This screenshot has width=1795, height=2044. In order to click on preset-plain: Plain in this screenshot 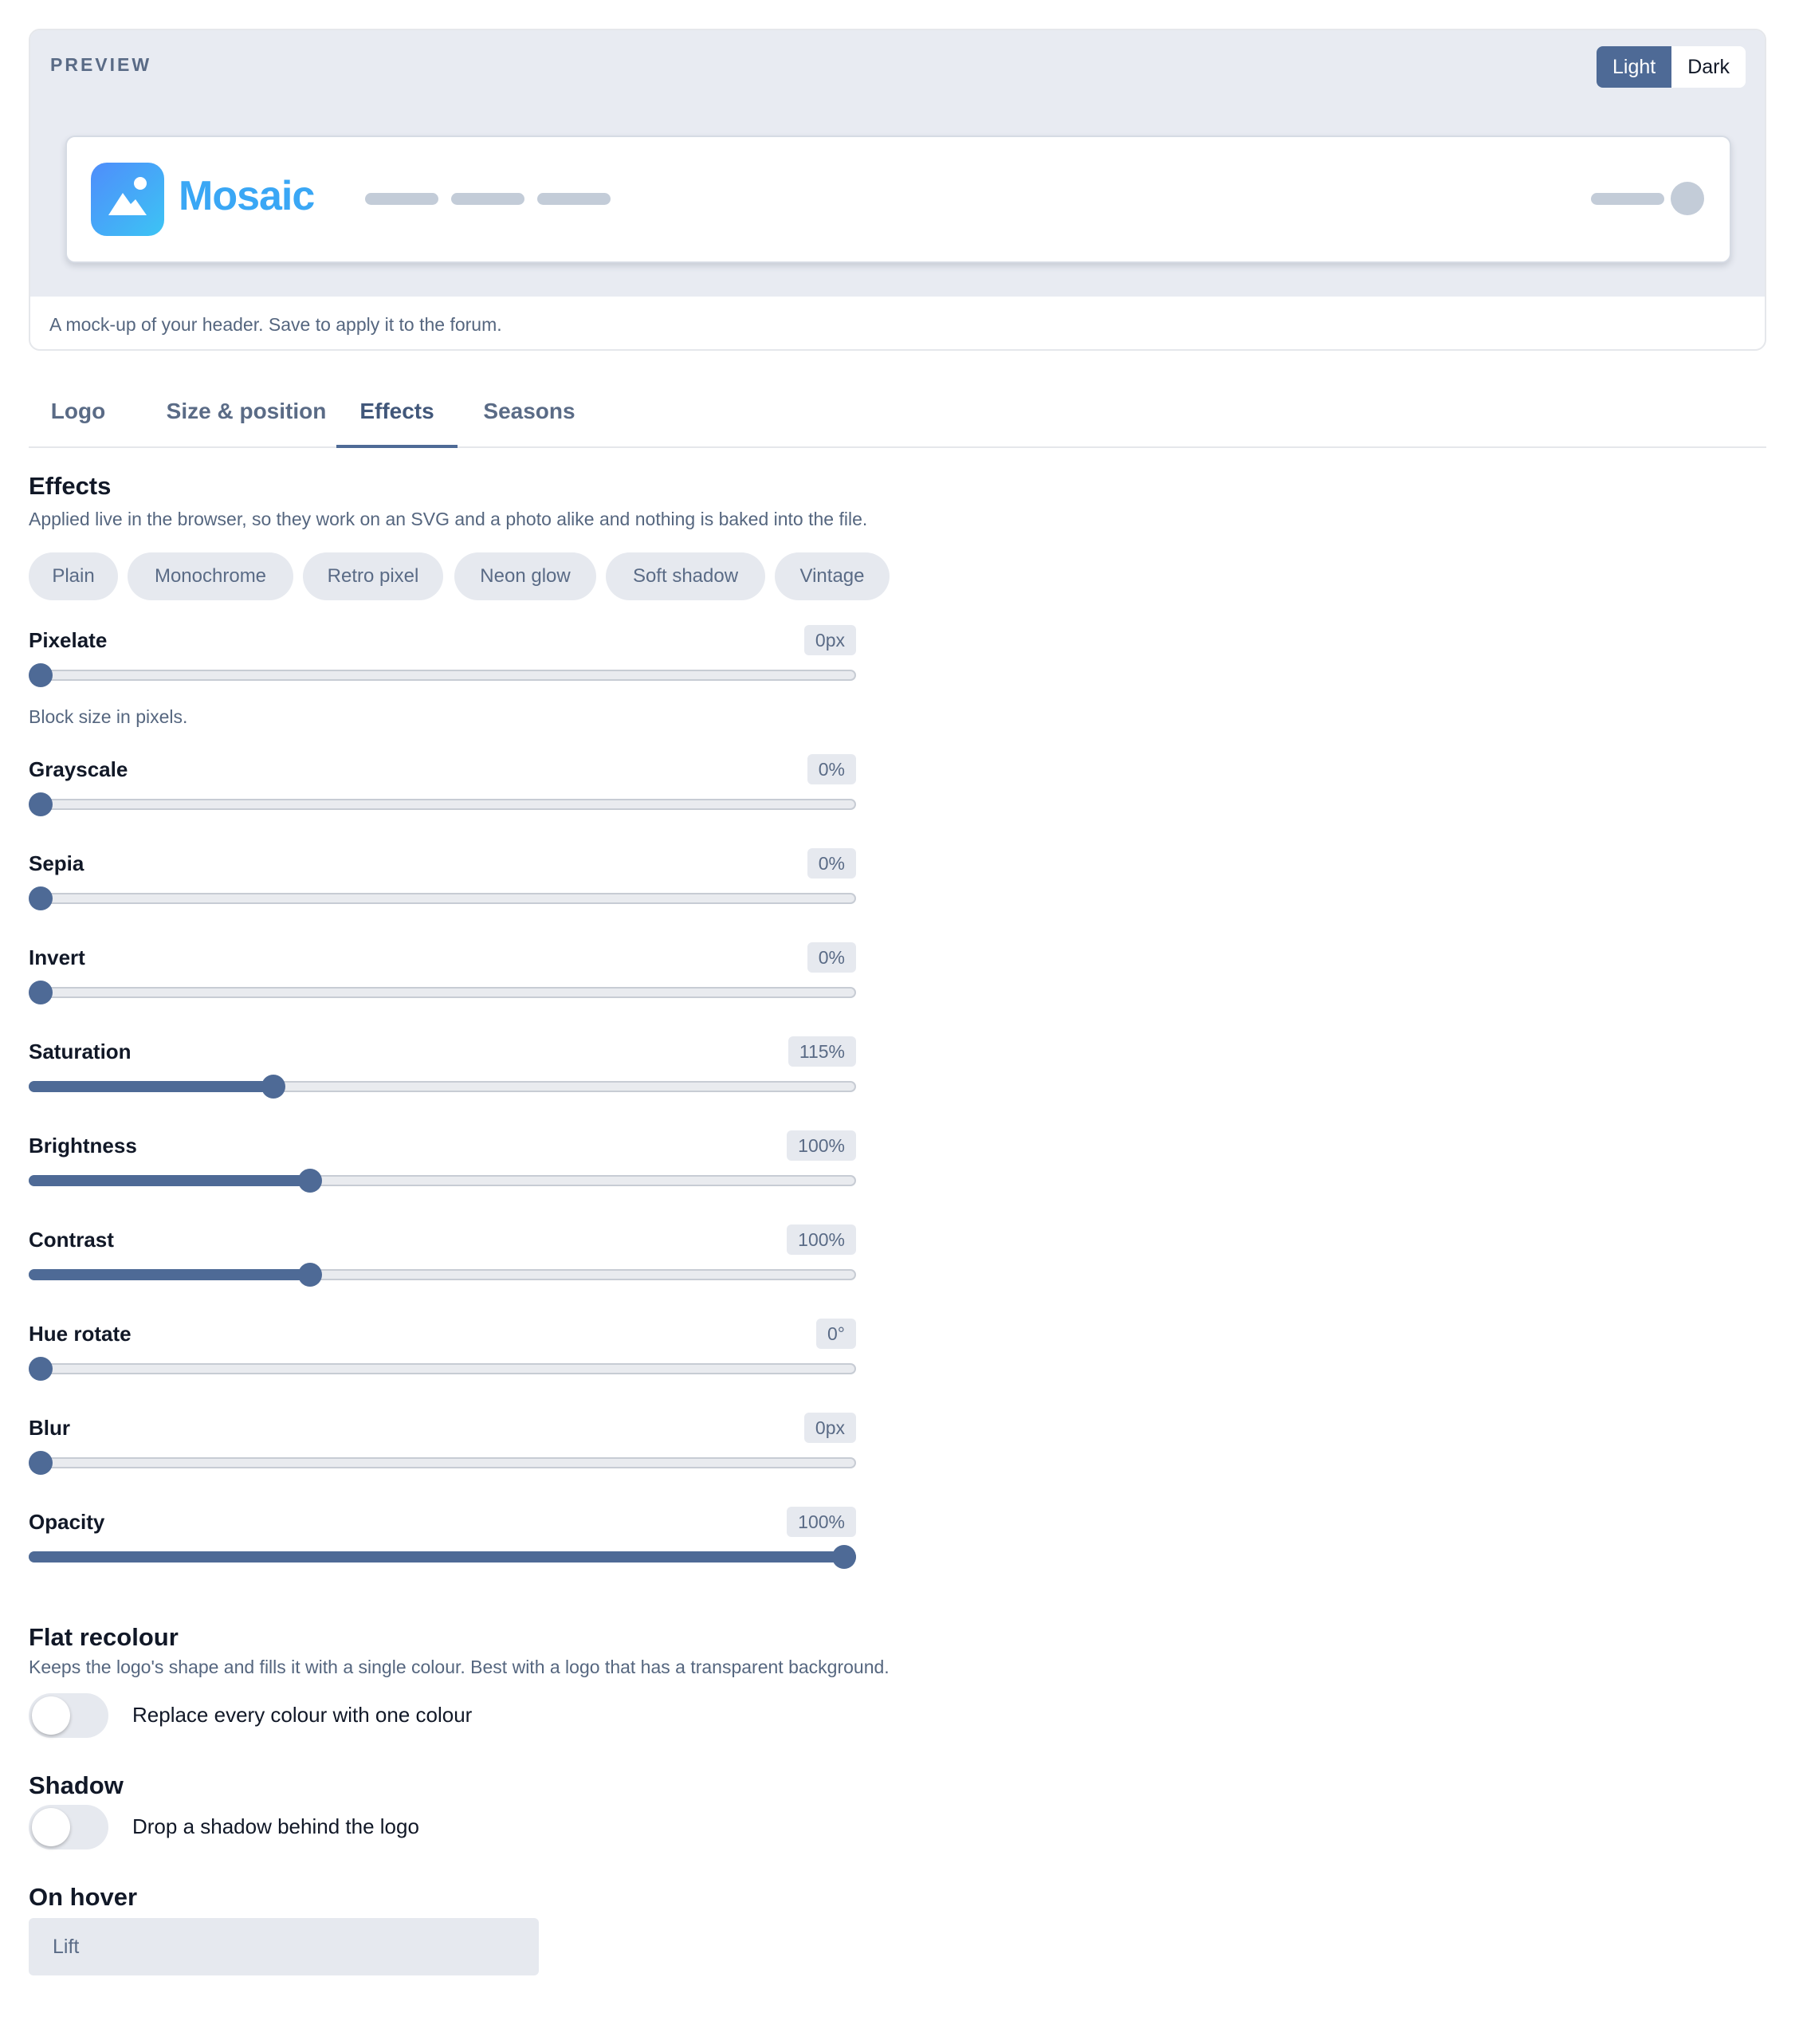, I will do `click(73, 576)`.